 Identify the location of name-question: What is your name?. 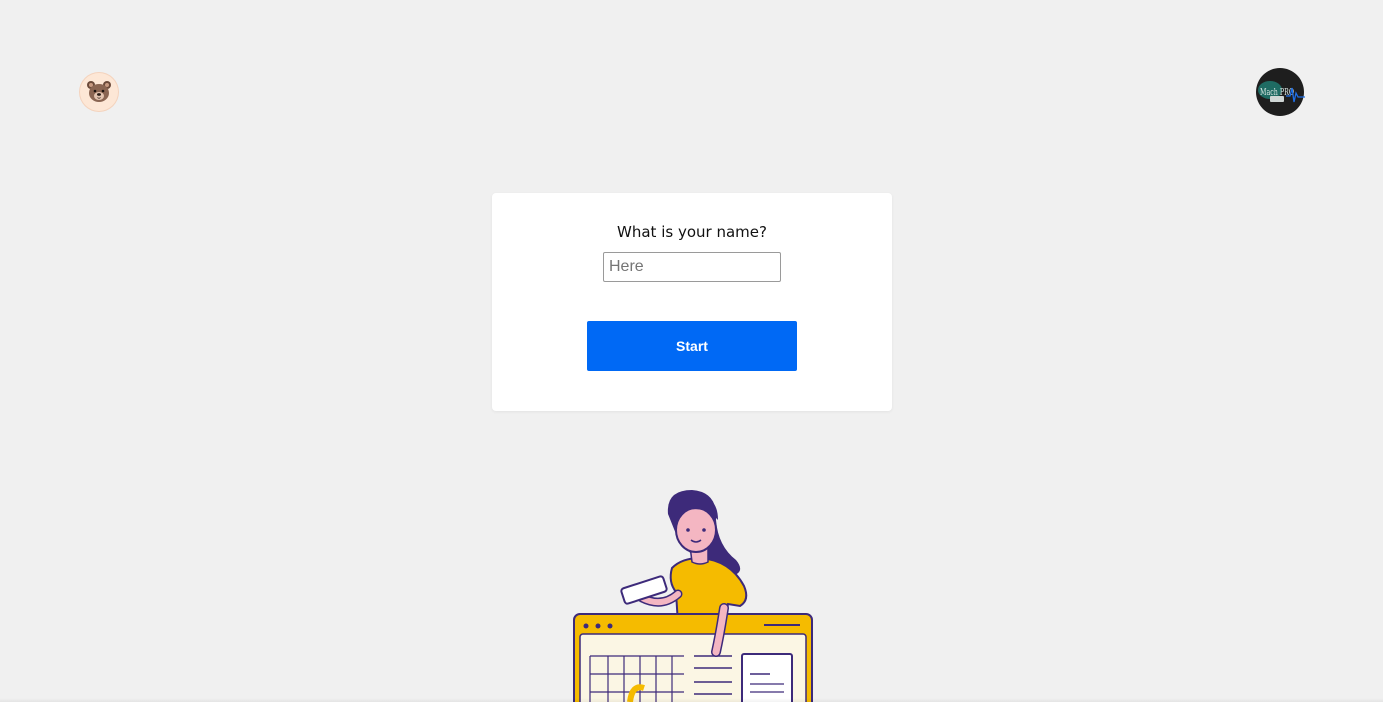
(692, 232).